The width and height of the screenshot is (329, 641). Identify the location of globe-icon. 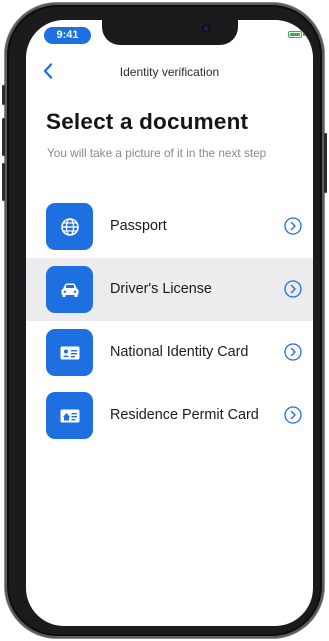
(69, 226).